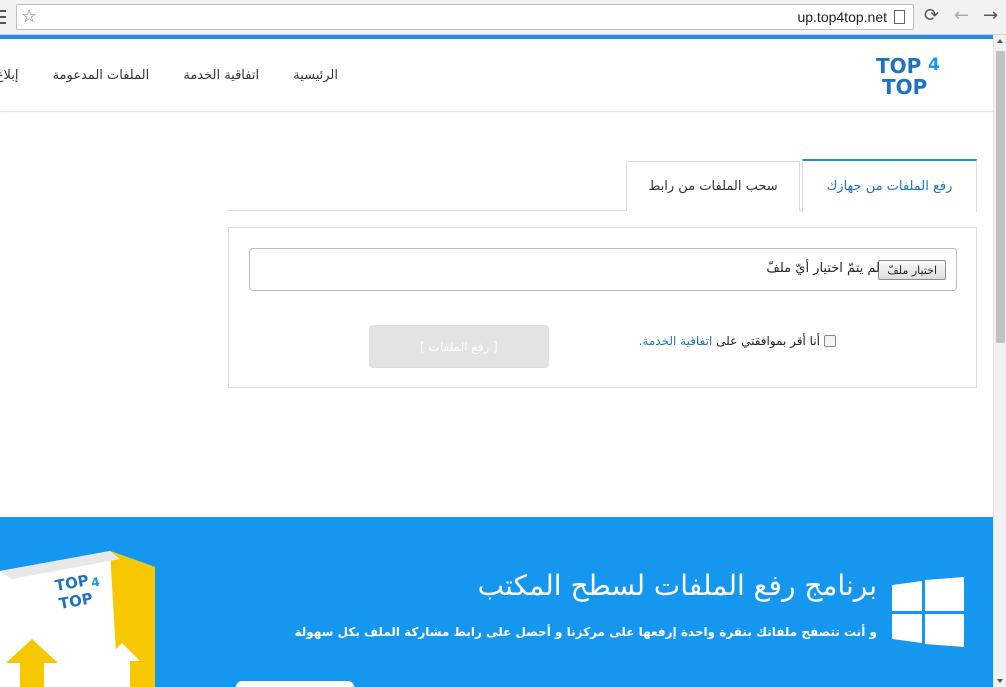  What do you see at coordinates (677, 585) in the screenshot?
I see `banner-title: برنامج رفع الملفات لسطح المكتب` at bounding box center [677, 585].